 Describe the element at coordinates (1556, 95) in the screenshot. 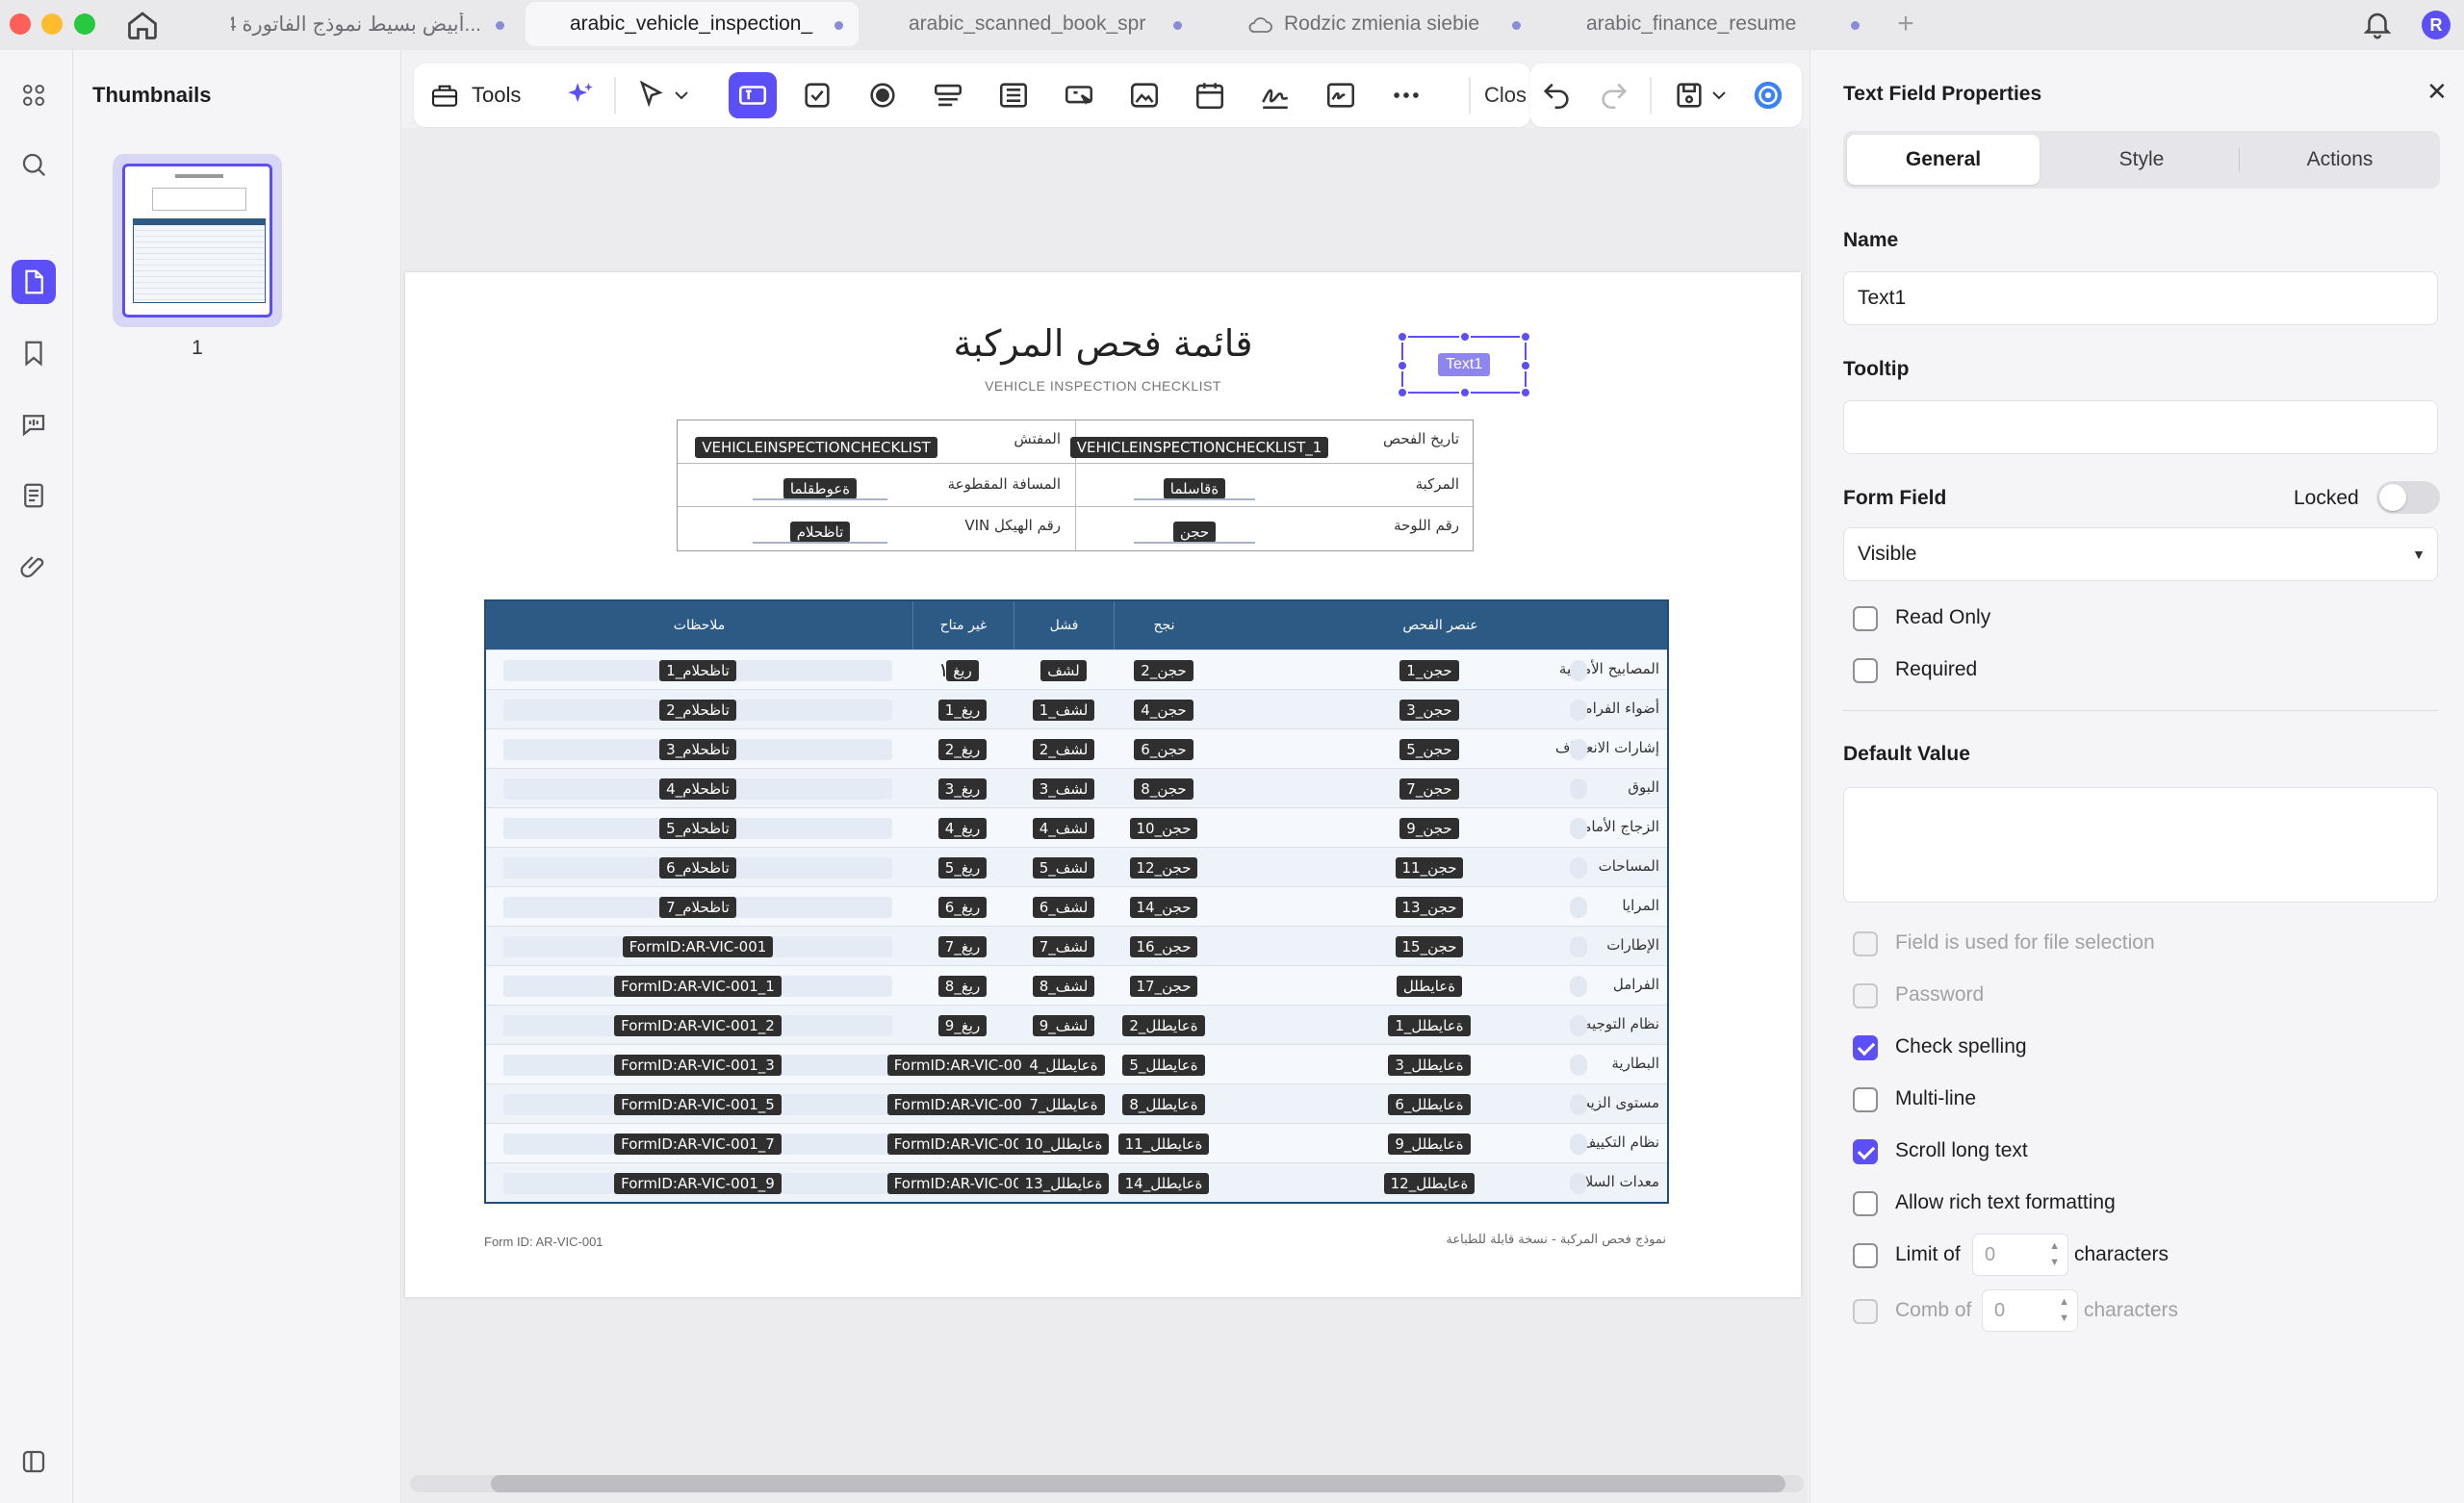

I see `undo-icon` at that location.